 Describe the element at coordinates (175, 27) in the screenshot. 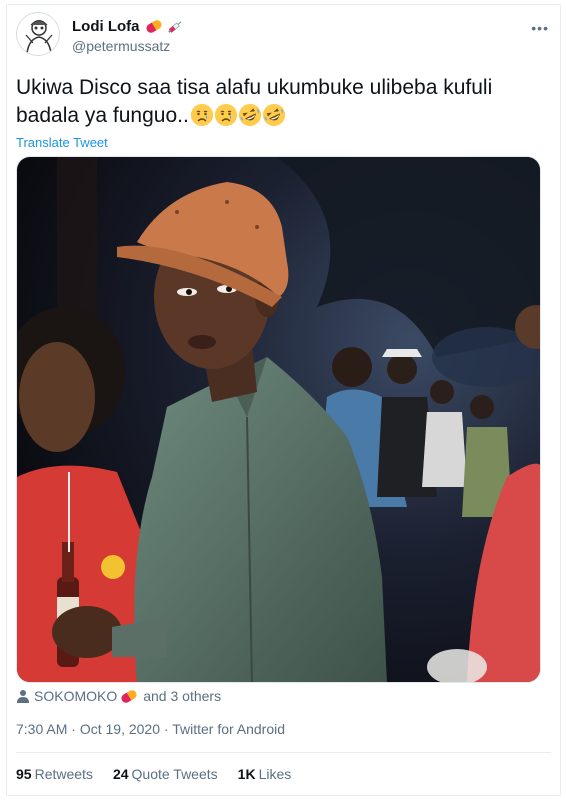

I see `syringe-emoji-icon` at that location.